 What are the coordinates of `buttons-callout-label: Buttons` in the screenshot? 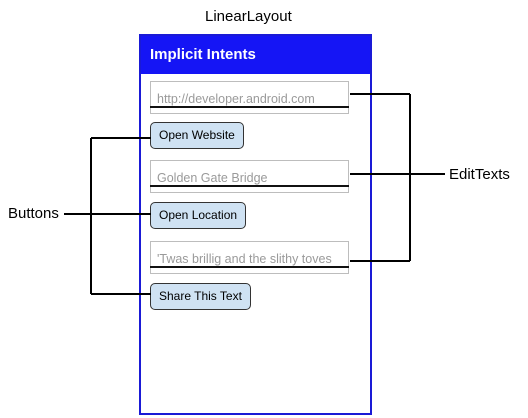 It's located at (33, 213).